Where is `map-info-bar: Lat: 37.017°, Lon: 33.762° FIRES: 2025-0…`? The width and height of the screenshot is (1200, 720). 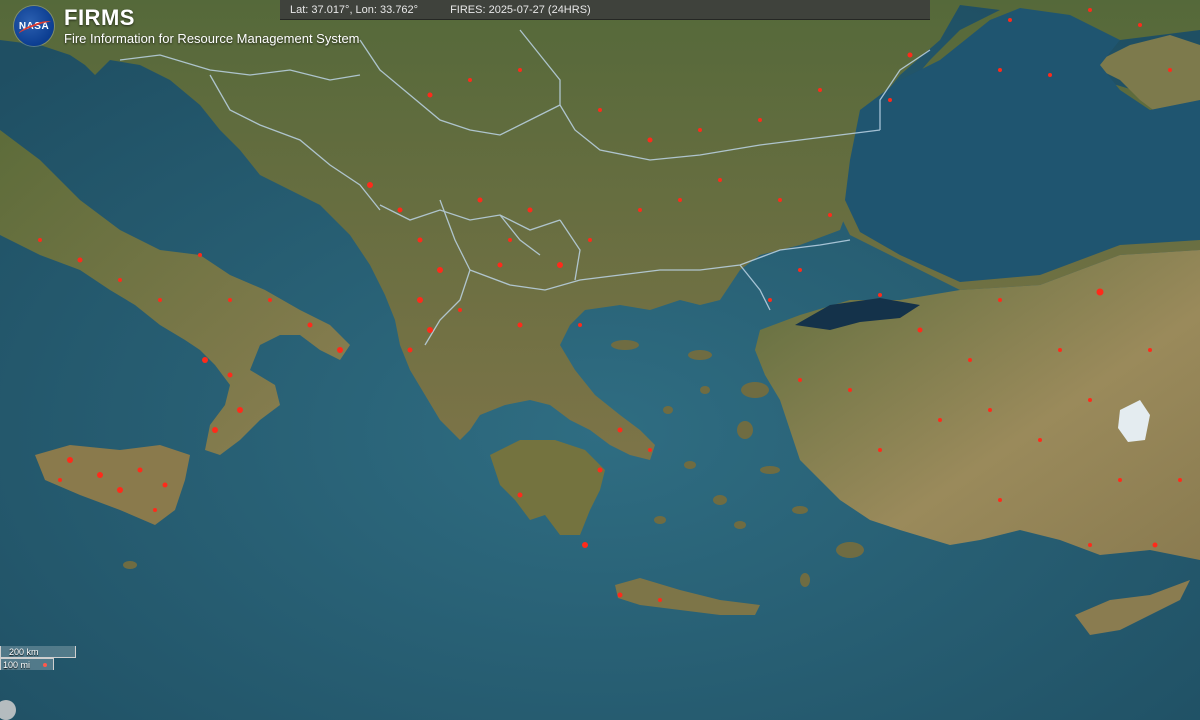
map-info-bar: Lat: 37.017°, Lon: 33.762° FIRES: 2025-0… is located at coordinates (605, 10).